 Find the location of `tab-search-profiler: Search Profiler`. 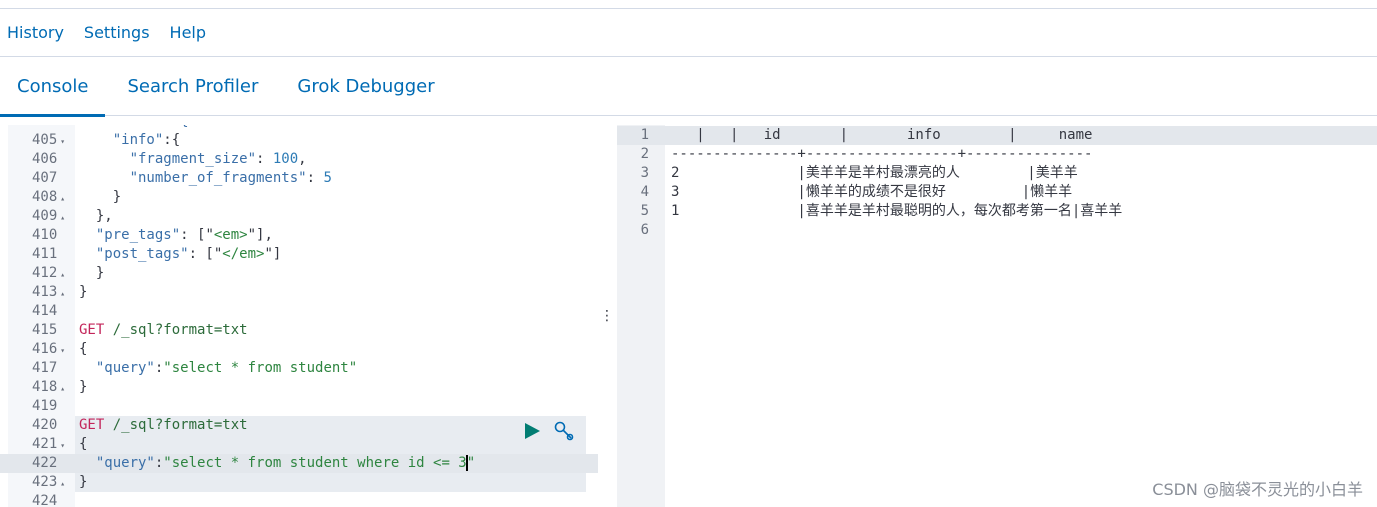

tab-search-profiler: Search Profiler is located at coordinates (192, 87).